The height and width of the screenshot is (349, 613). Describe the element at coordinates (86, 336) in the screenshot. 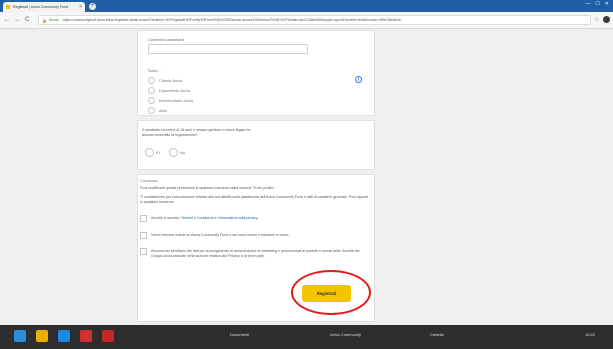

I see `app-icon` at that location.